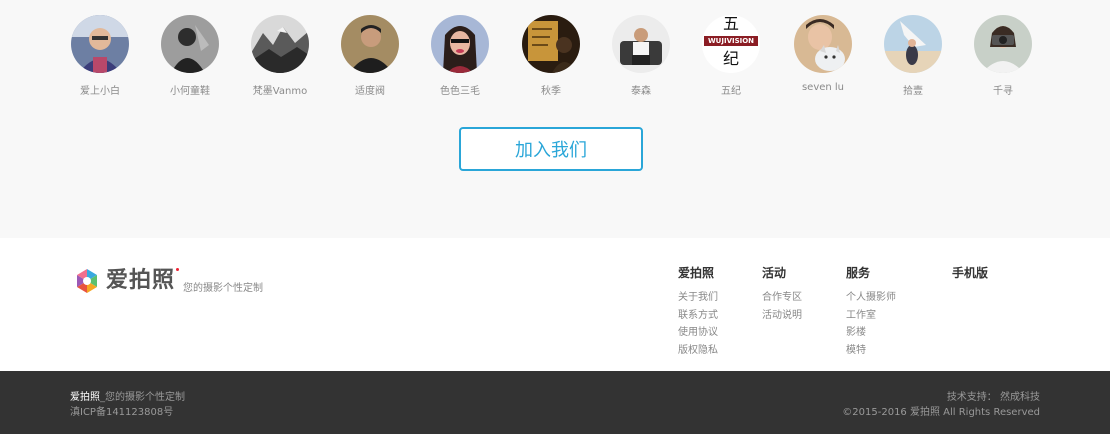 The height and width of the screenshot is (434, 1110). I want to click on icp-number: 滇ICP备141123808号, so click(127, 412).